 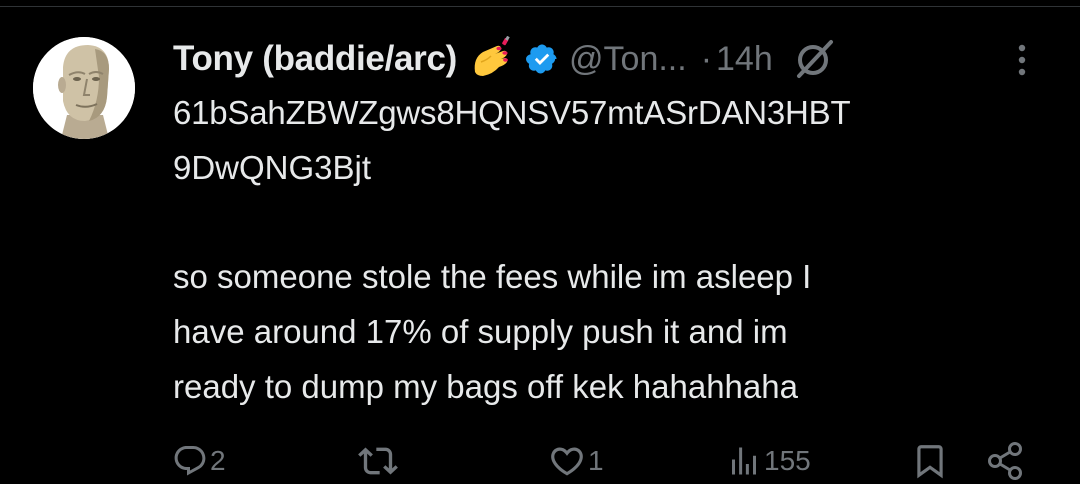 What do you see at coordinates (540, 460) in the screenshot?
I see `action-bar: 2 1 155` at bounding box center [540, 460].